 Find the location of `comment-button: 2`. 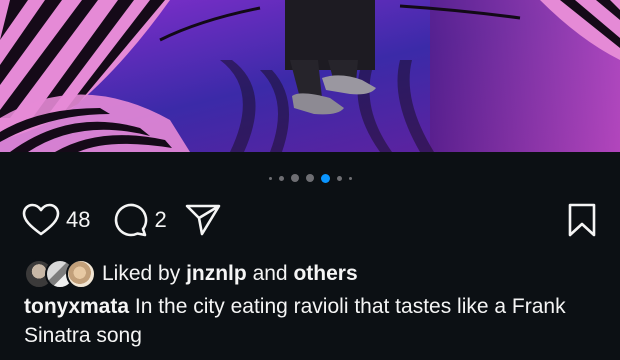

comment-button: 2 is located at coordinates (139, 220).